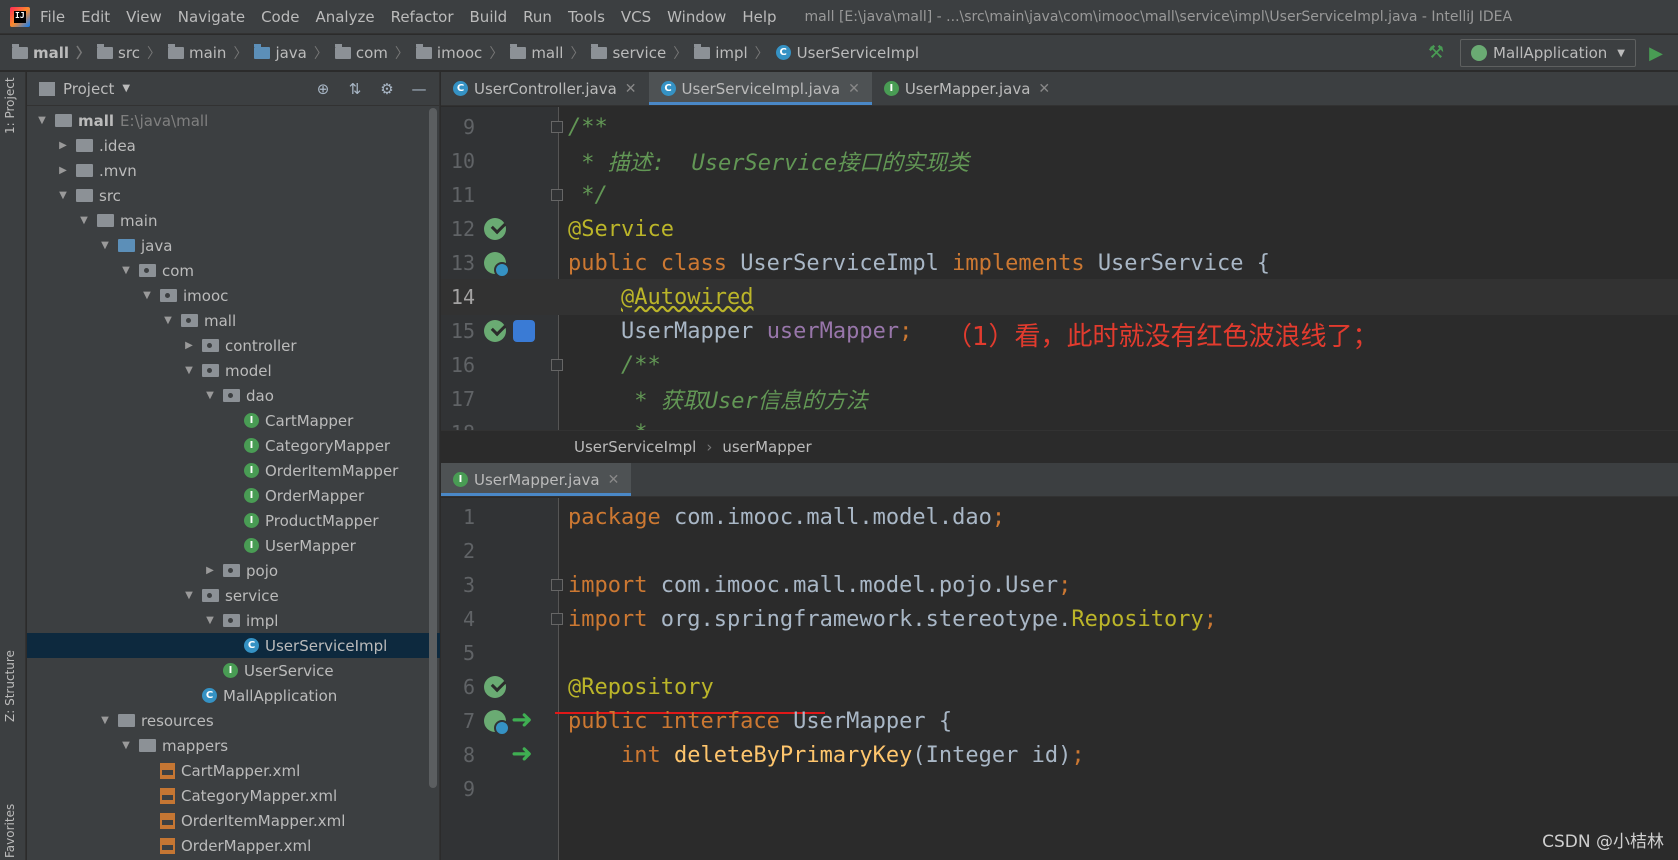 The height and width of the screenshot is (860, 1678). Describe the element at coordinates (462, 53) in the screenshot. I see `crumb-imooc: imooc 〉` at that location.